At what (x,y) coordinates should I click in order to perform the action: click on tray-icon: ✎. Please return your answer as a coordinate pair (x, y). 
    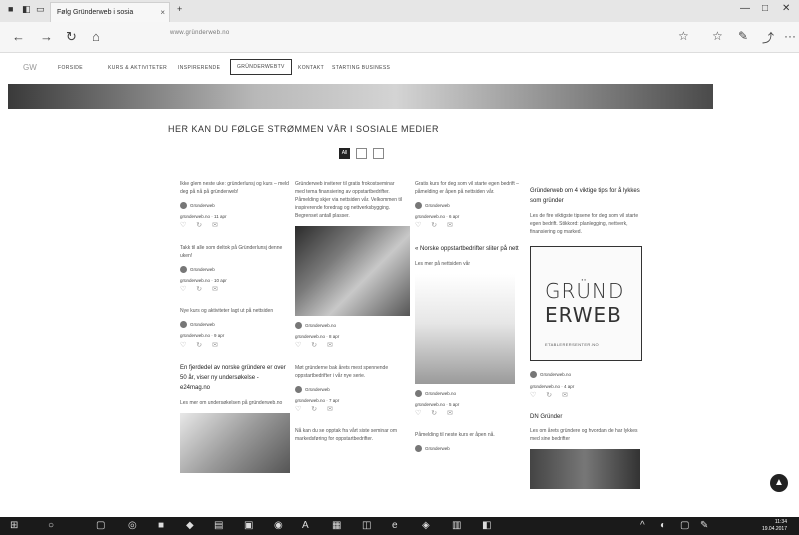
    Looking at the image, I should click on (704, 525).